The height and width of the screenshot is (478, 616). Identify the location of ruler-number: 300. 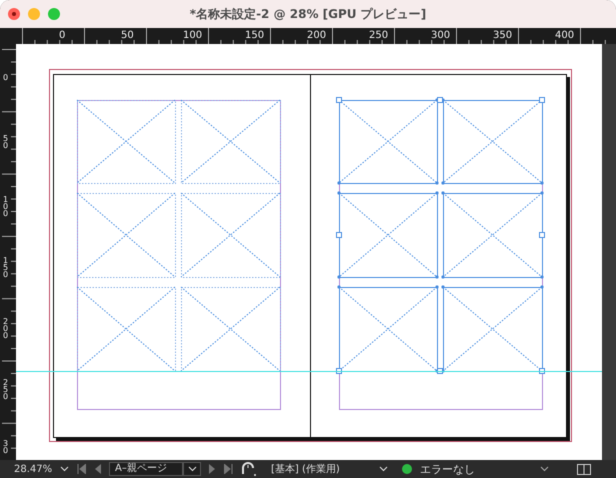
(440, 35).